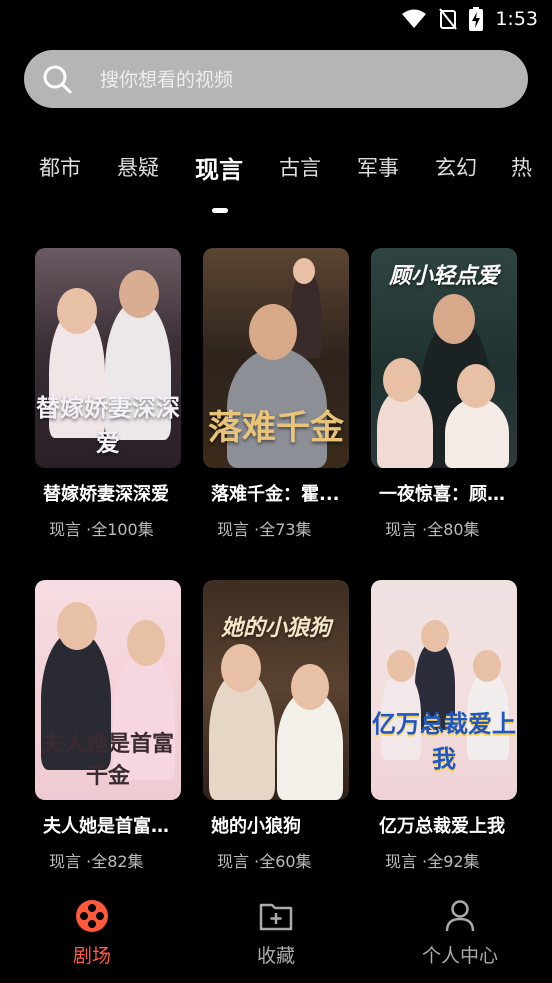 Image resolution: width=552 pixels, height=983 pixels. What do you see at coordinates (92, 938) in the screenshot?
I see `nav-theater: 剧场` at bounding box center [92, 938].